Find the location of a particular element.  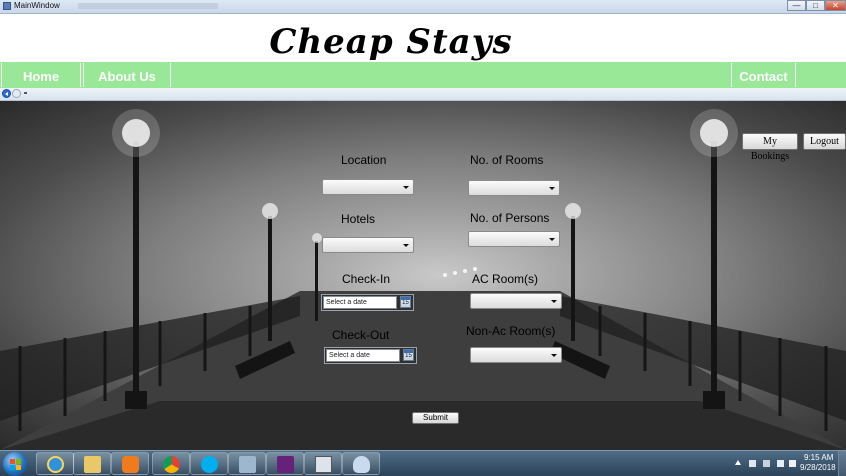

forward-arrow-icon is located at coordinates (16, 93).